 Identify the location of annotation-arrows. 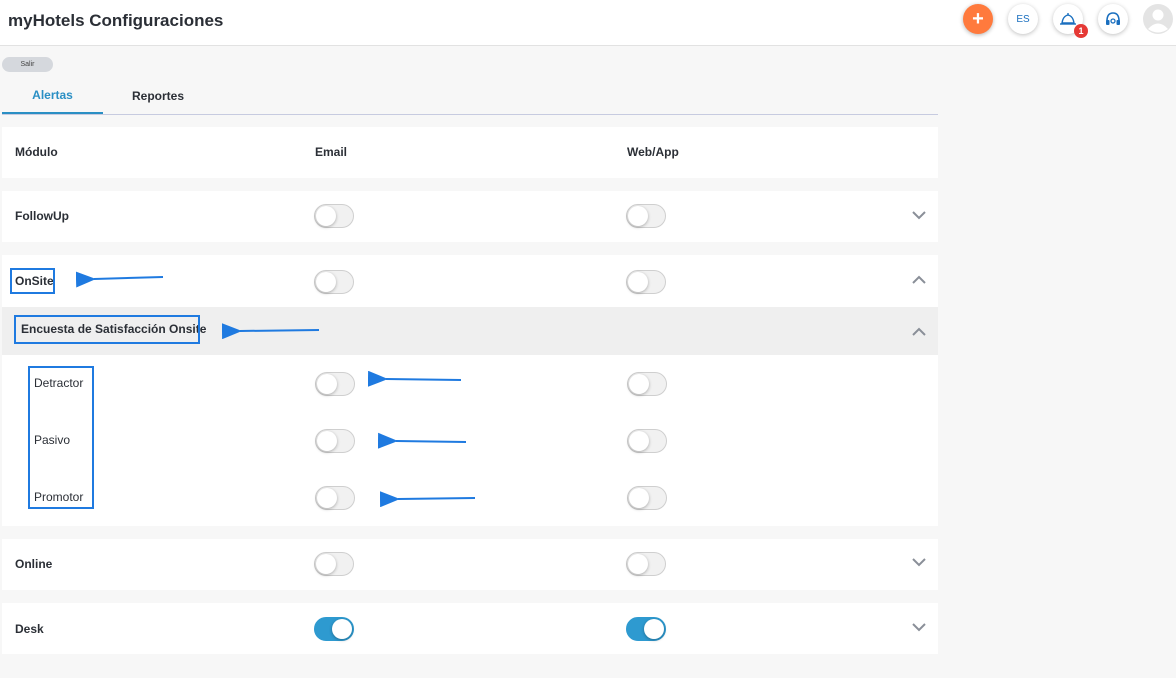
(275, 389).